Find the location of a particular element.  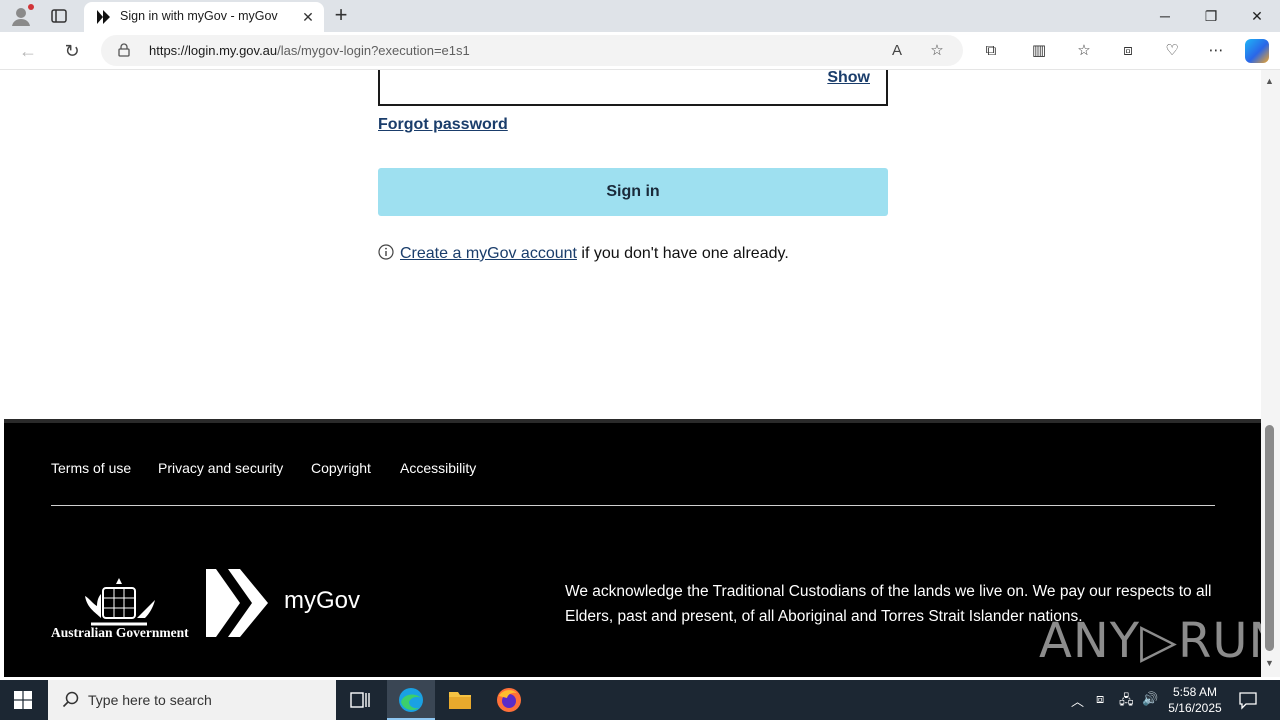

footer-link-privacy: Privacy and security is located at coordinates (220, 468).